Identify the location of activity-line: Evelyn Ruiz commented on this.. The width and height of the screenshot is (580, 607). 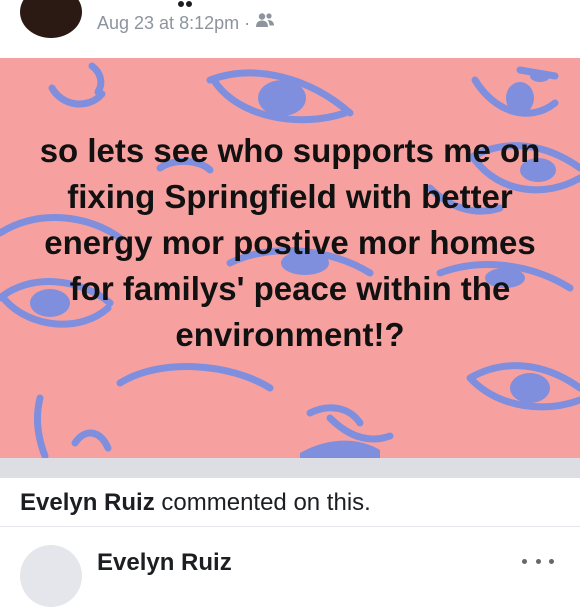
(195, 503).